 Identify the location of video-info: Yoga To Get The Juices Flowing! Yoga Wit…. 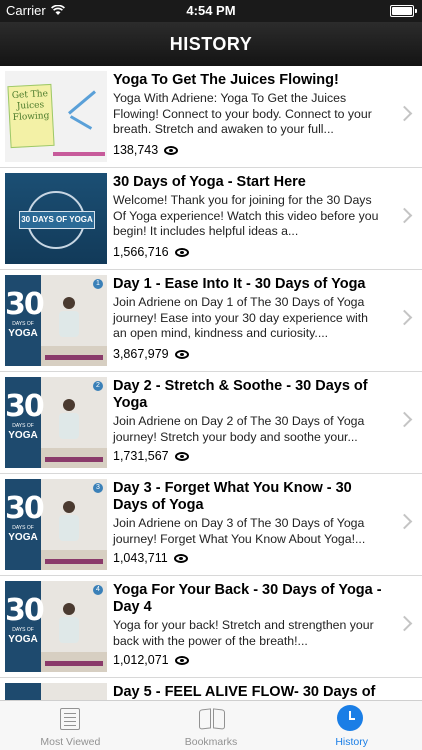
(248, 105).